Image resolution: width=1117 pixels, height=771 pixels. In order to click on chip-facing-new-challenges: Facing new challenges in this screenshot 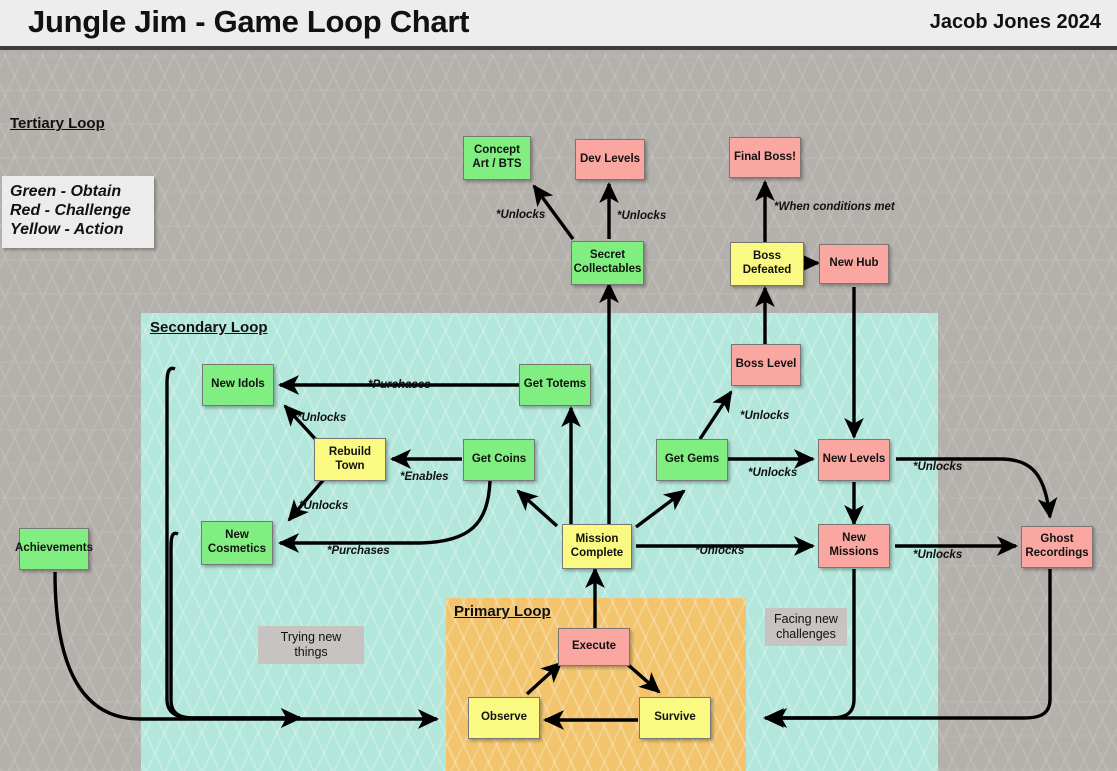, I will do `click(806, 627)`.